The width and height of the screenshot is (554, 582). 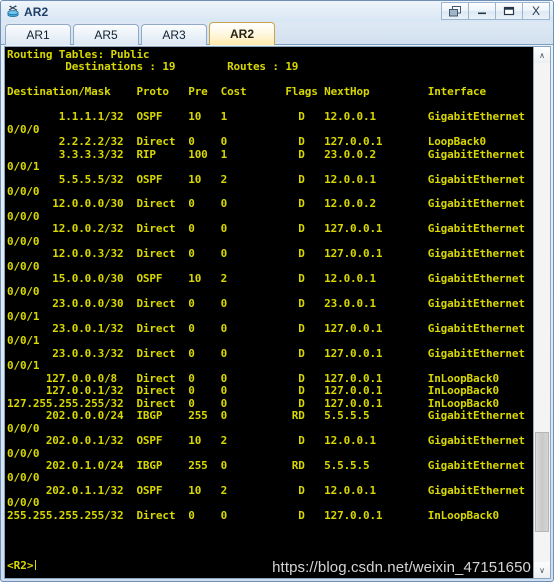 I want to click on text-cursor, so click(x=35, y=565).